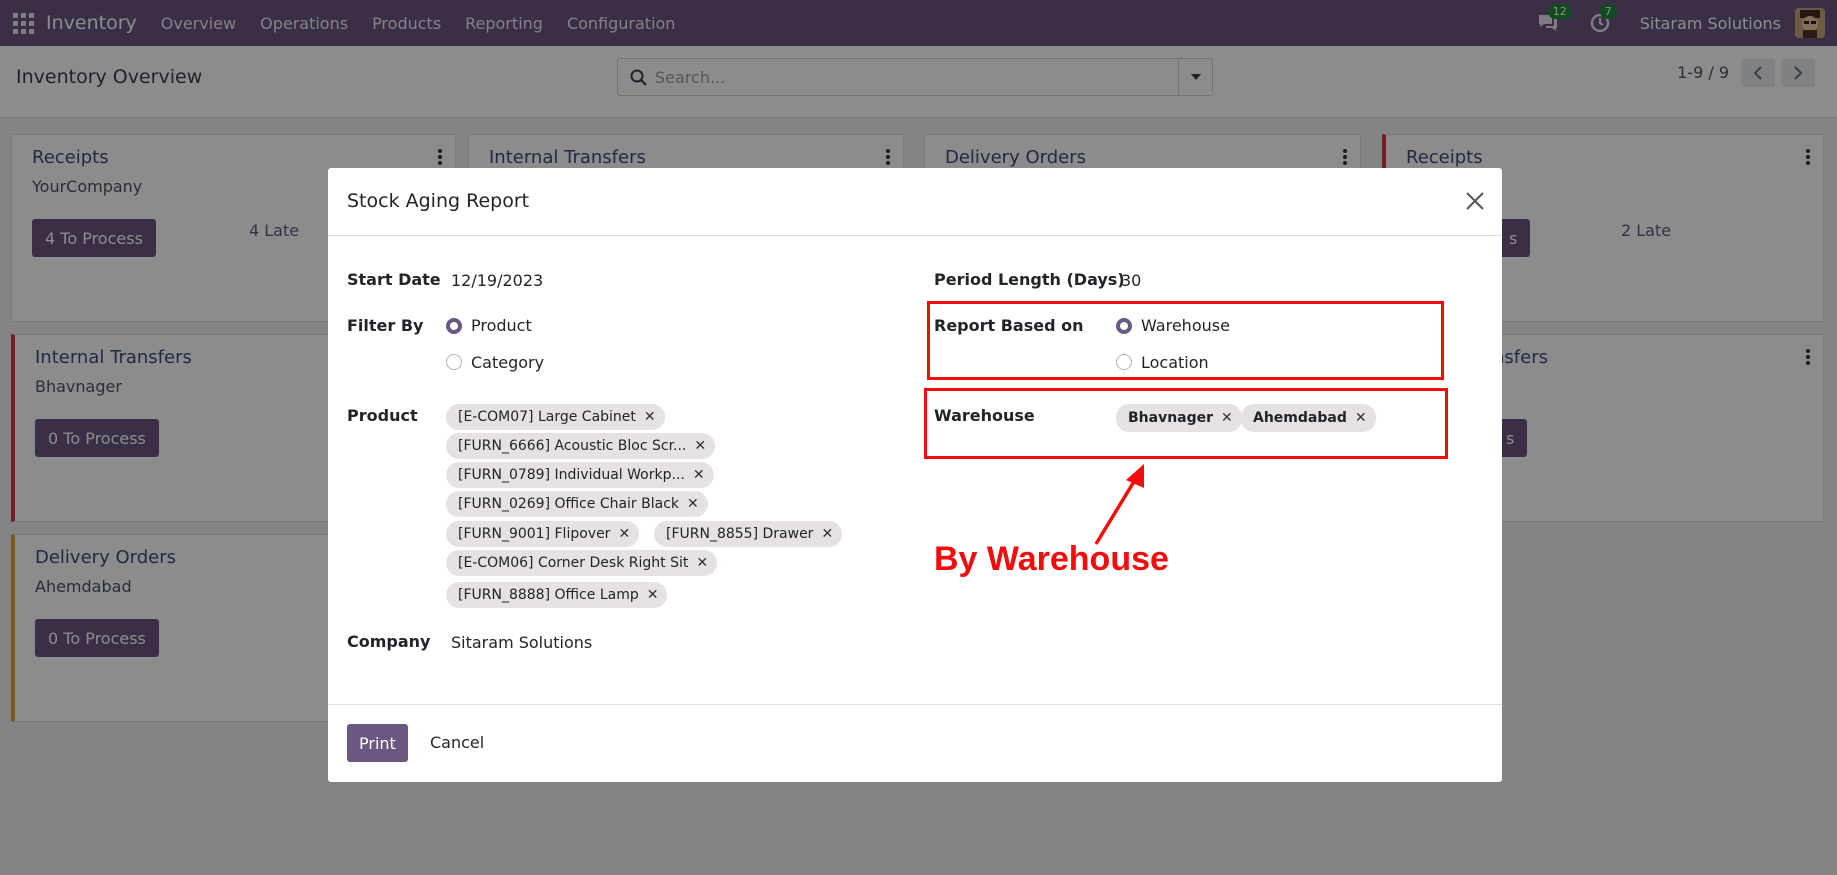 Image resolution: width=1837 pixels, height=875 pixels. I want to click on product-tag: [E-COM06] Corner Desk Right Sit ✕, so click(582, 563).